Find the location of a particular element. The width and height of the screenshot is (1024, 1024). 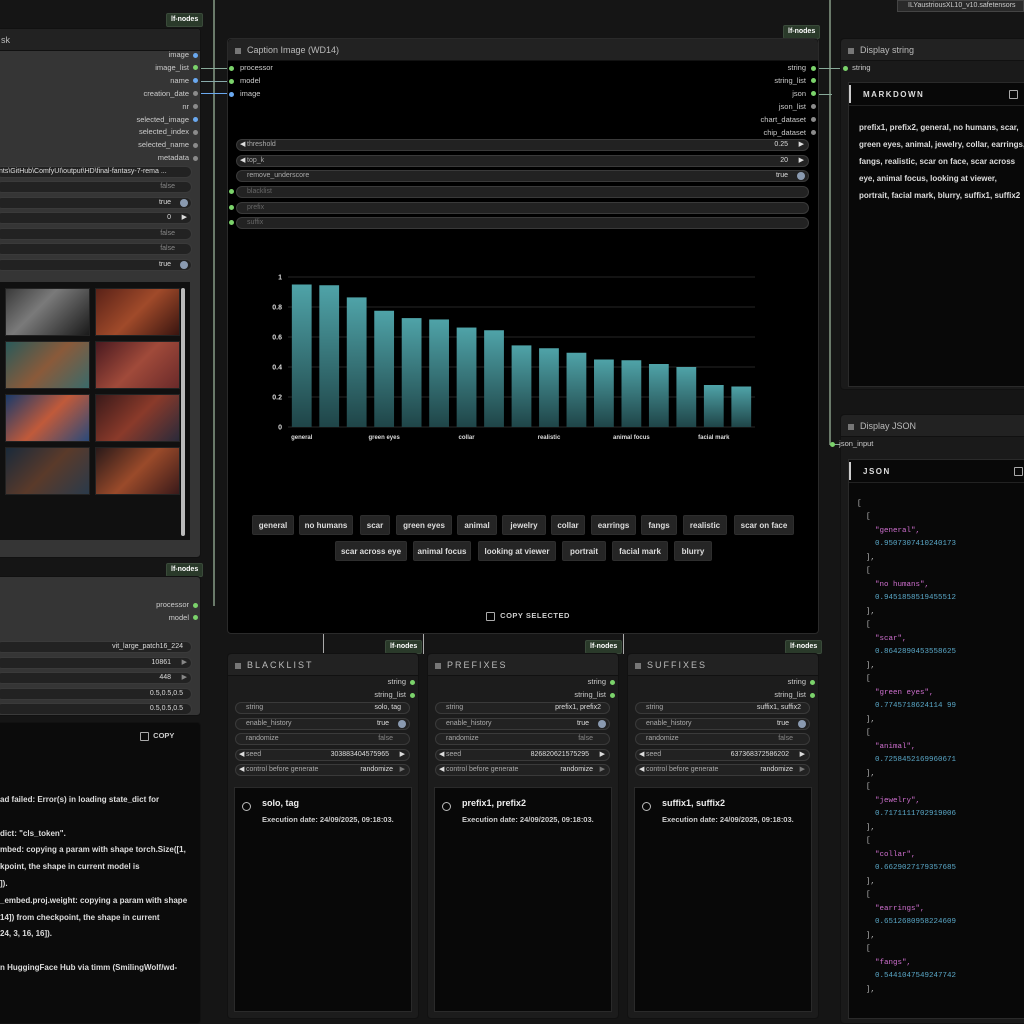

widget-seed: ◀ seed 637368372586202 ▶ is located at coordinates (722, 754).